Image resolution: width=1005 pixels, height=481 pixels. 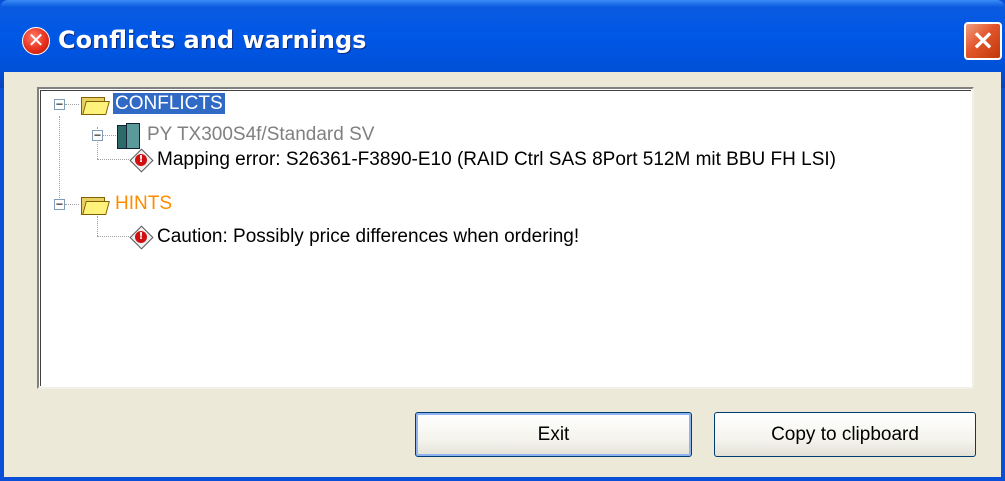 I want to click on exit-button: Exit, so click(x=553, y=434).